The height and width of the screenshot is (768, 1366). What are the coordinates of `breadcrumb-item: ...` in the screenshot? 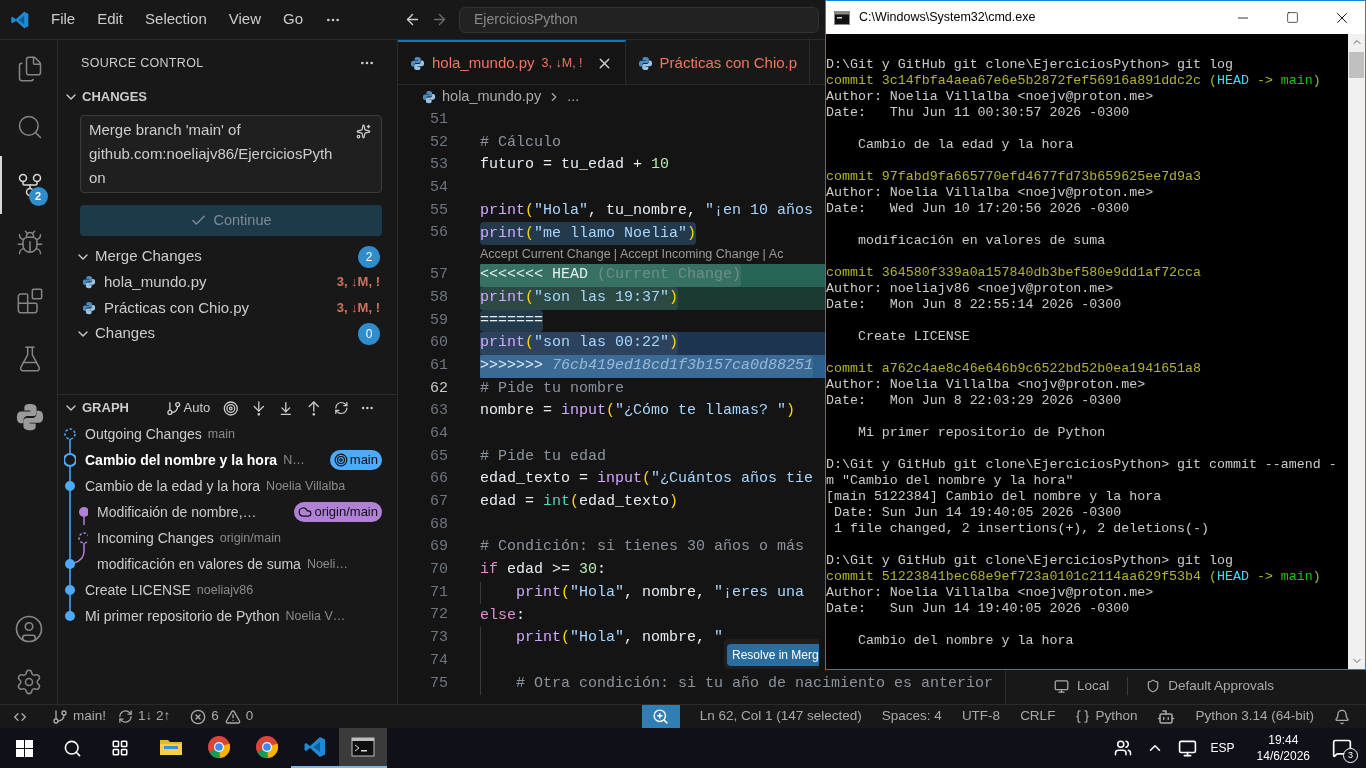 It's located at (573, 97).